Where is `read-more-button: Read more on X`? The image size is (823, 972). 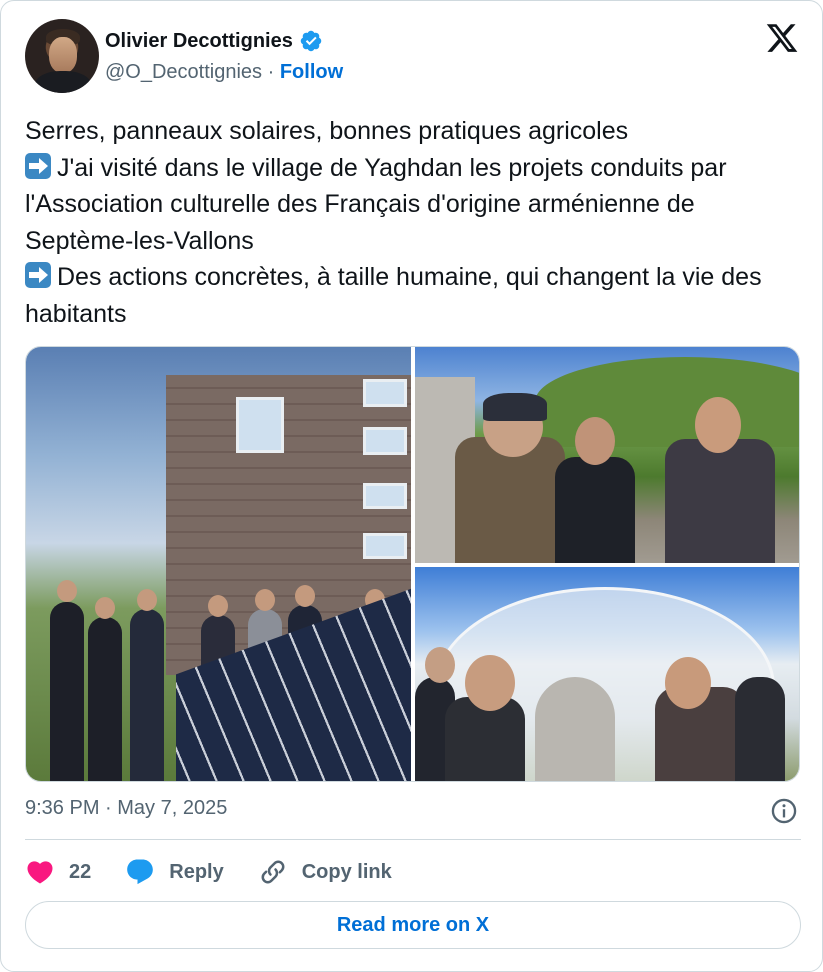
read-more-button: Read more on X is located at coordinates (413, 925).